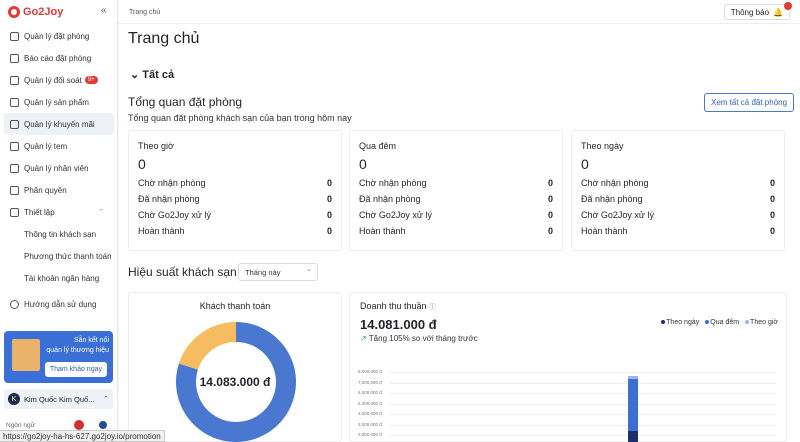  Describe the element at coordinates (459, 12) in the screenshot. I see `top-bar: Trang chủ Thông báo 🔔` at that location.